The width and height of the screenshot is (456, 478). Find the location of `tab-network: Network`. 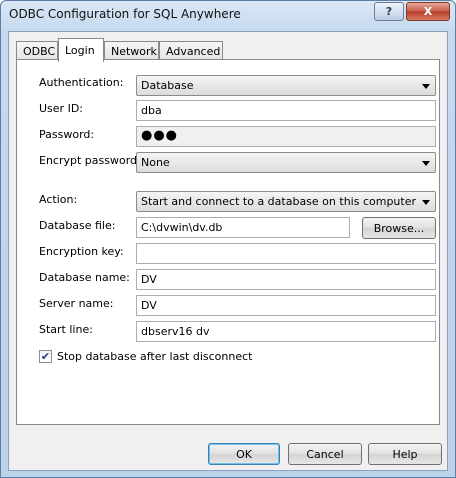

tab-network: Network is located at coordinates (131, 51).